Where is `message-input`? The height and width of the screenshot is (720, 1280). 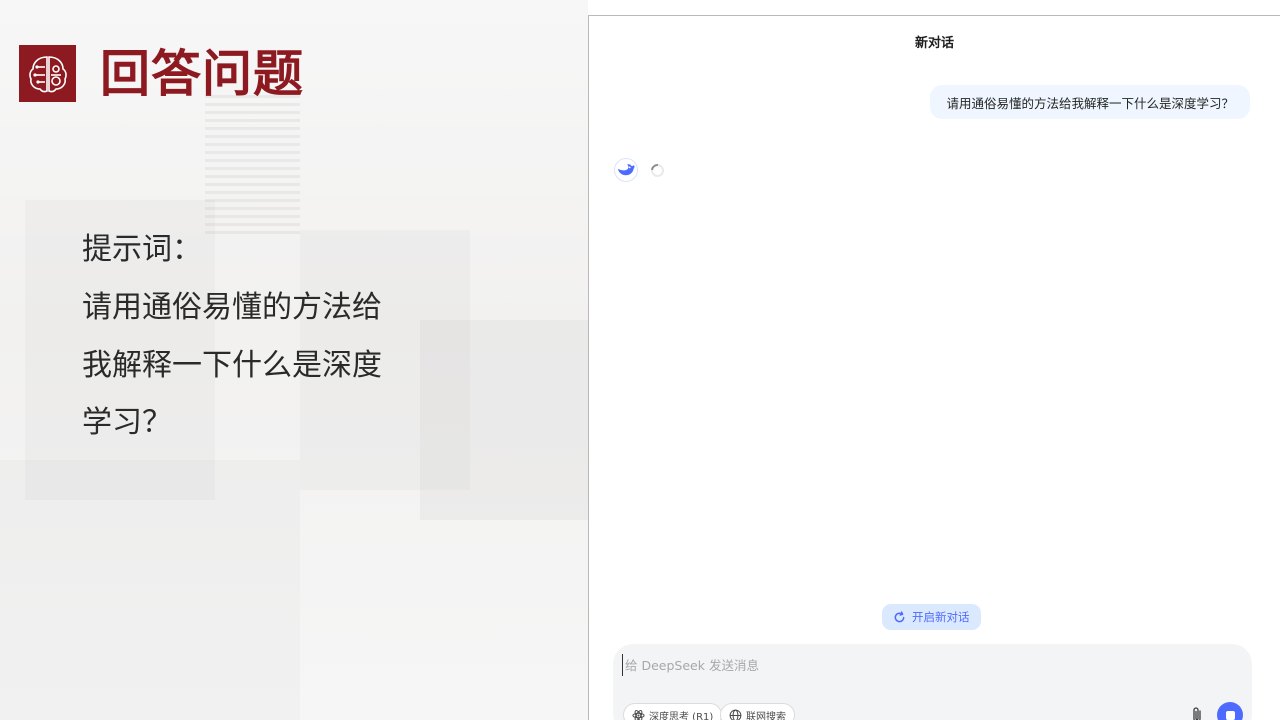
message-input is located at coordinates (902, 665).